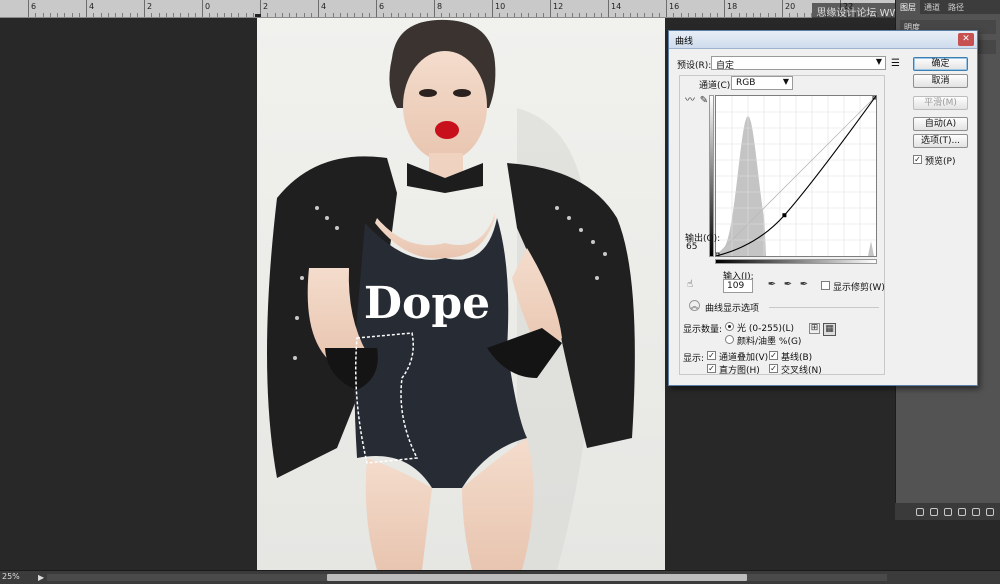 This screenshot has height=584, width=1000. What do you see at coordinates (878, 61) in the screenshot?
I see `chevron-down-icon: ▼` at bounding box center [878, 61].